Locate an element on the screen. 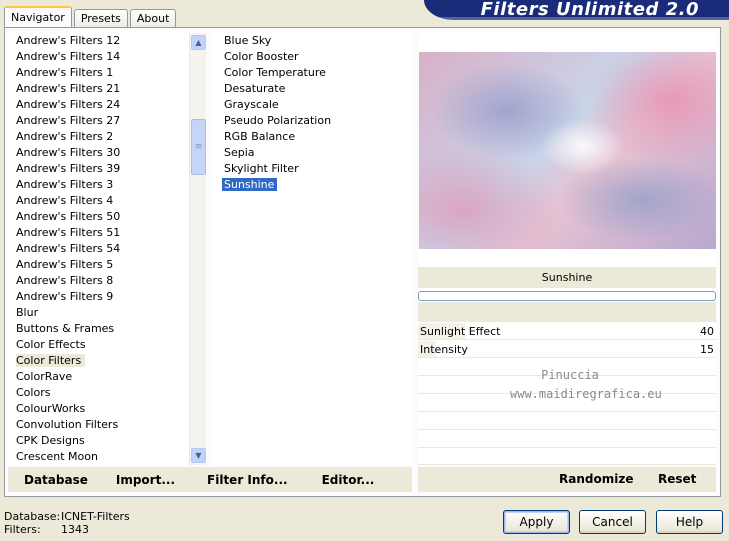 This screenshot has height=541, width=729. category-item-label: Buttons & Frames is located at coordinates (65, 328).